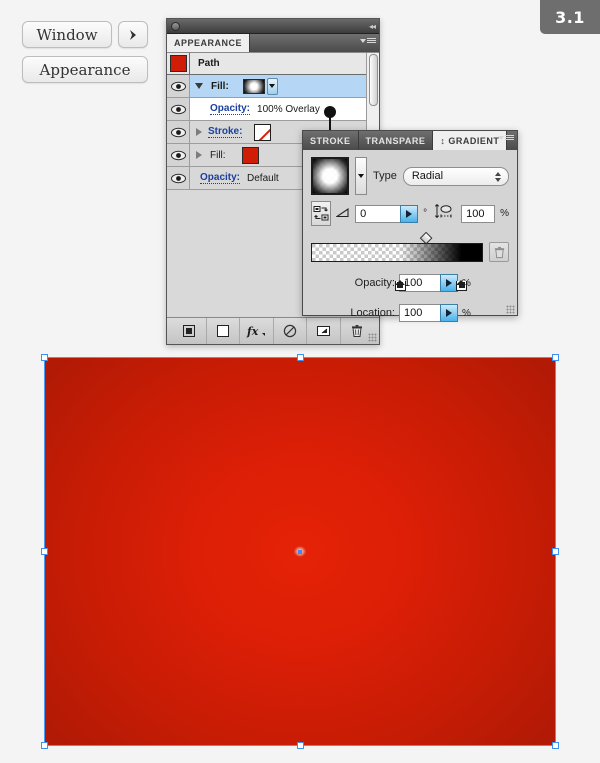  I want to click on selection-handle-middle-right, so click(555, 551).